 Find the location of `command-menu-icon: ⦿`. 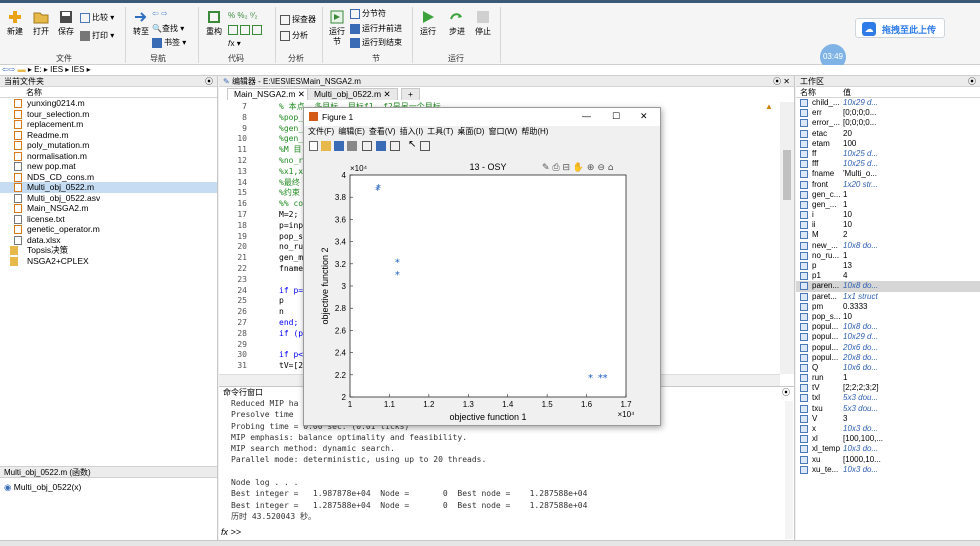

command-menu-icon: ⦿ is located at coordinates (786, 392).